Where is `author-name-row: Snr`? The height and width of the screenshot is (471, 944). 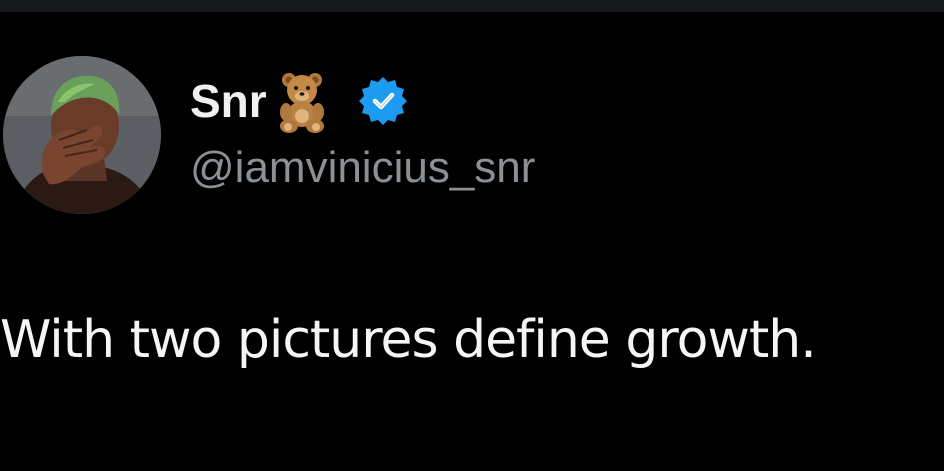 author-name-row: Snr is located at coordinates (299, 101).